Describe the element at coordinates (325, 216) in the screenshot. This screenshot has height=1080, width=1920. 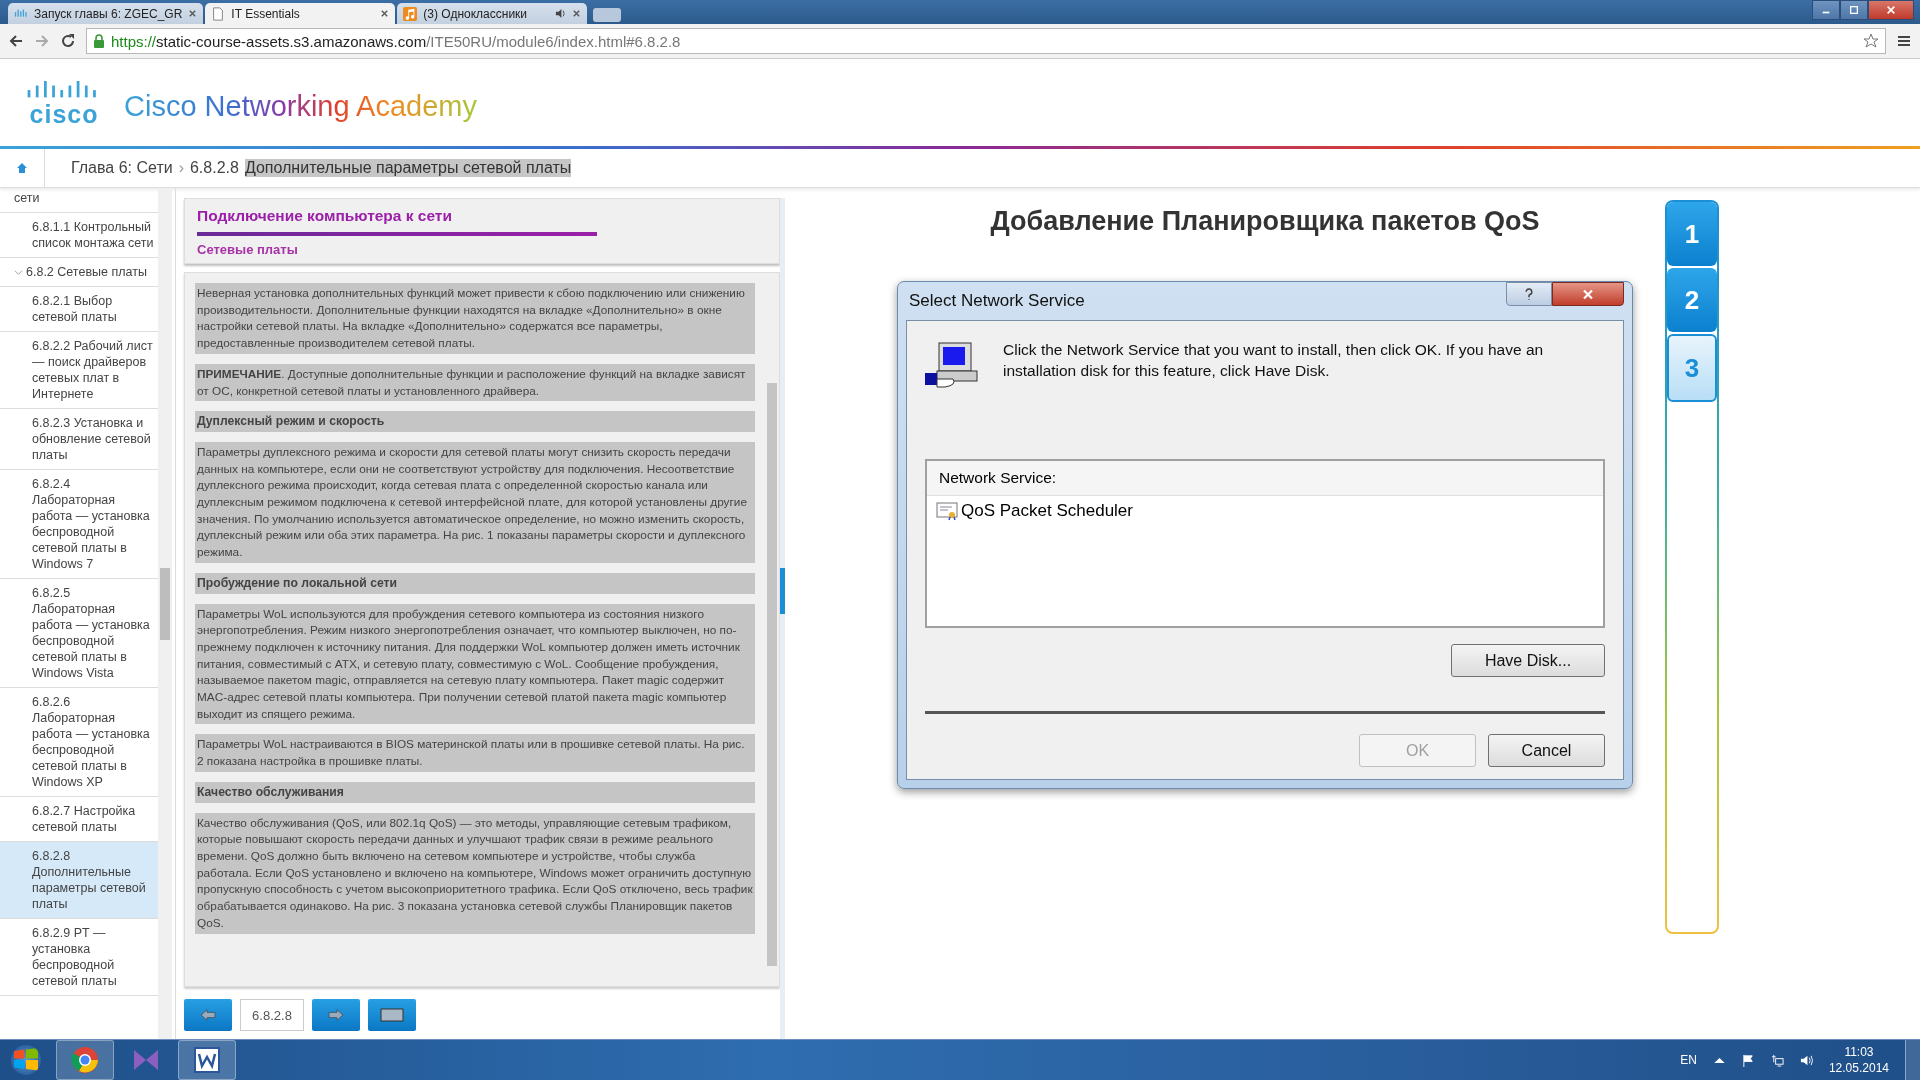
I see `lesson-title: Подключение компьютера к сети` at that location.